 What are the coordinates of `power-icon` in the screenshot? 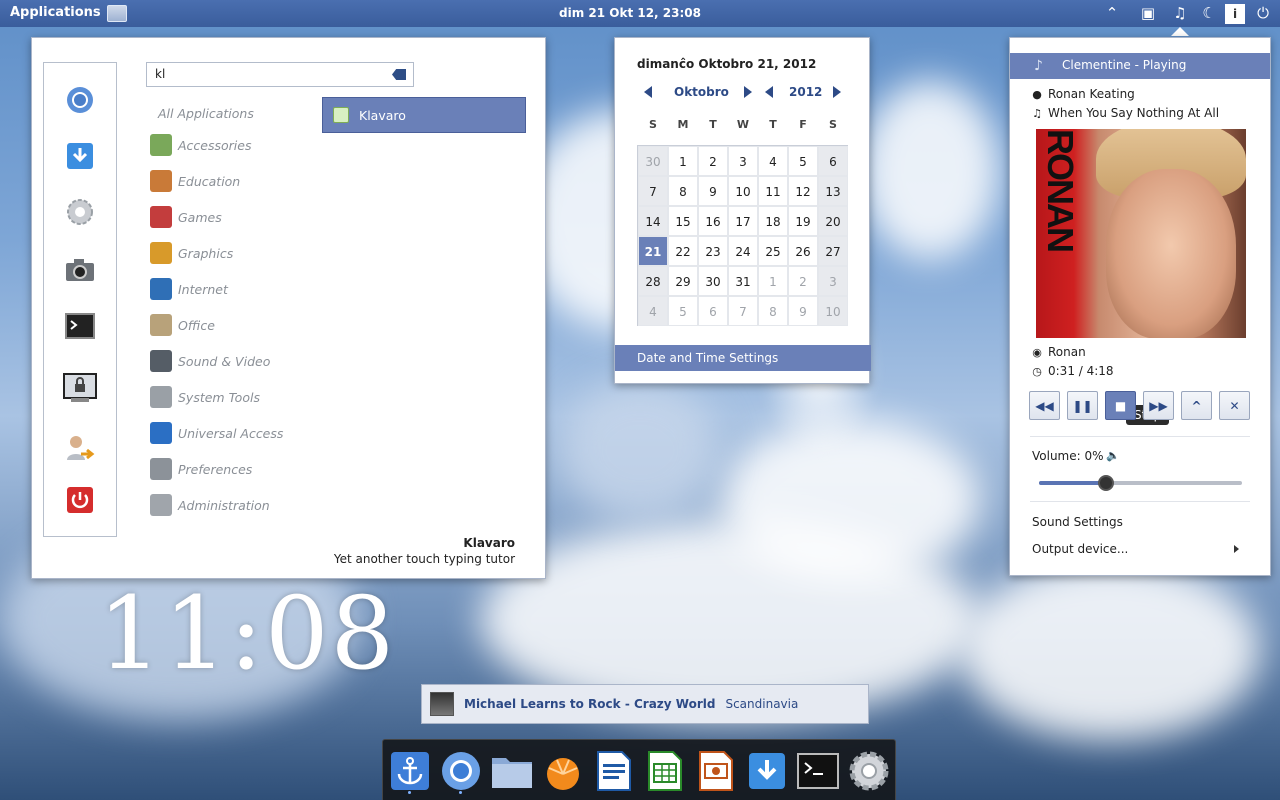 It's located at (80, 500).